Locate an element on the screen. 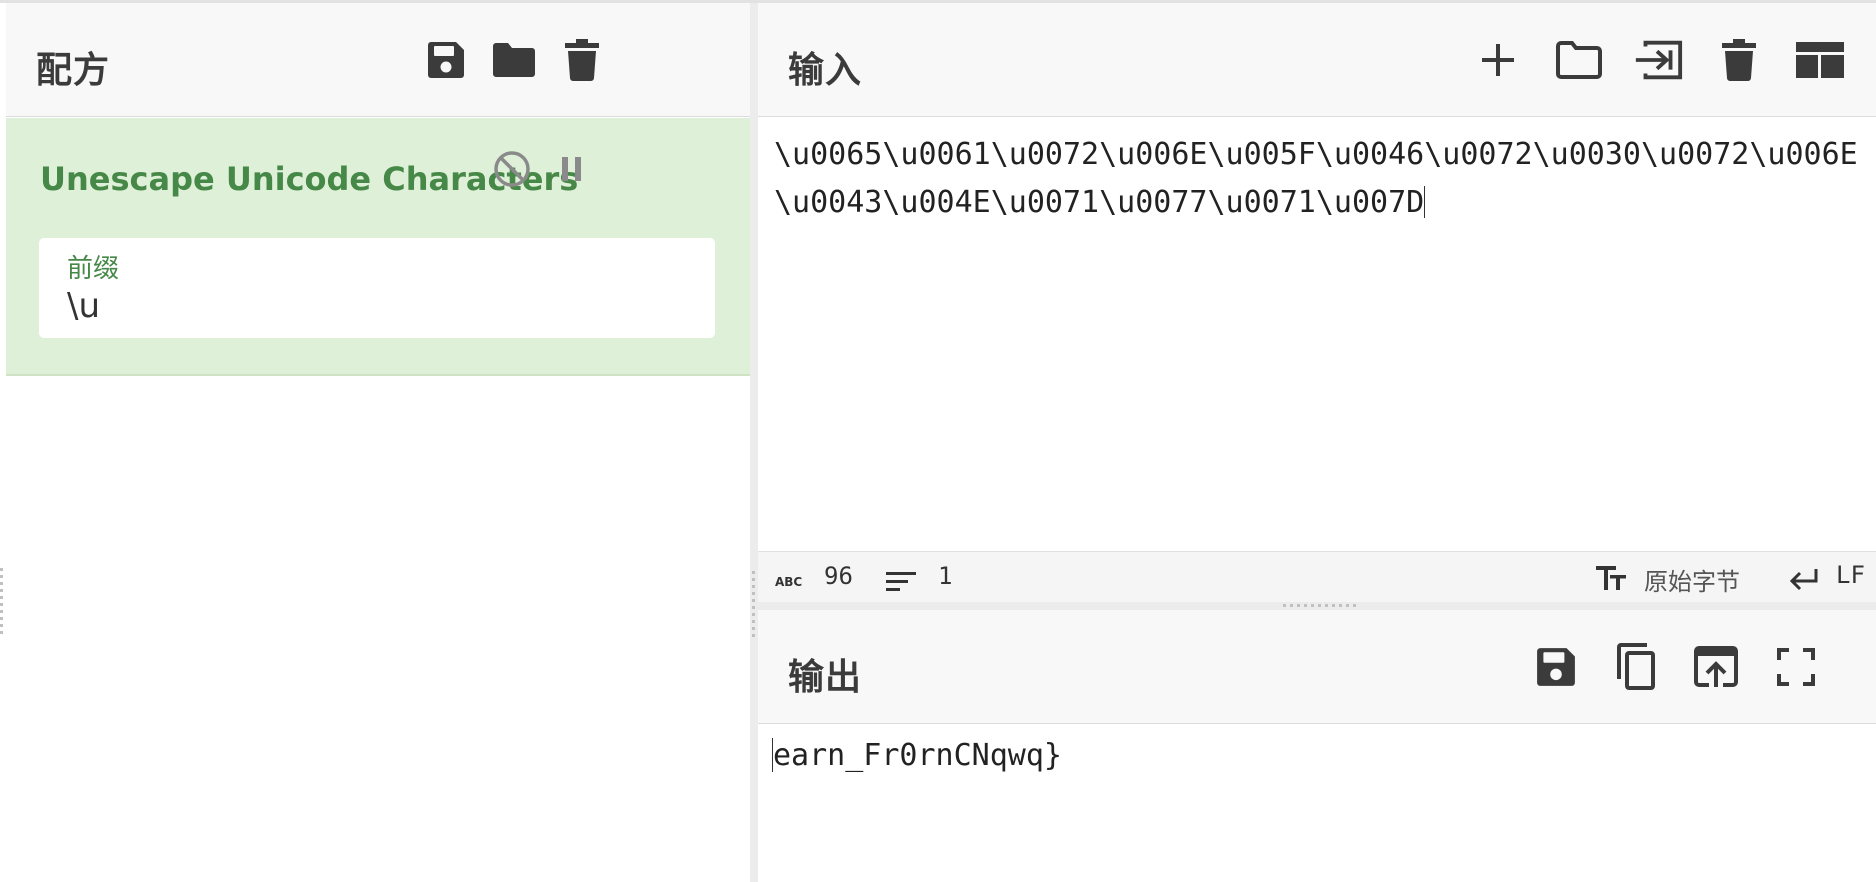 This screenshot has height=882, width=1876. char-count: 96 is located at coordinates (838, 576).